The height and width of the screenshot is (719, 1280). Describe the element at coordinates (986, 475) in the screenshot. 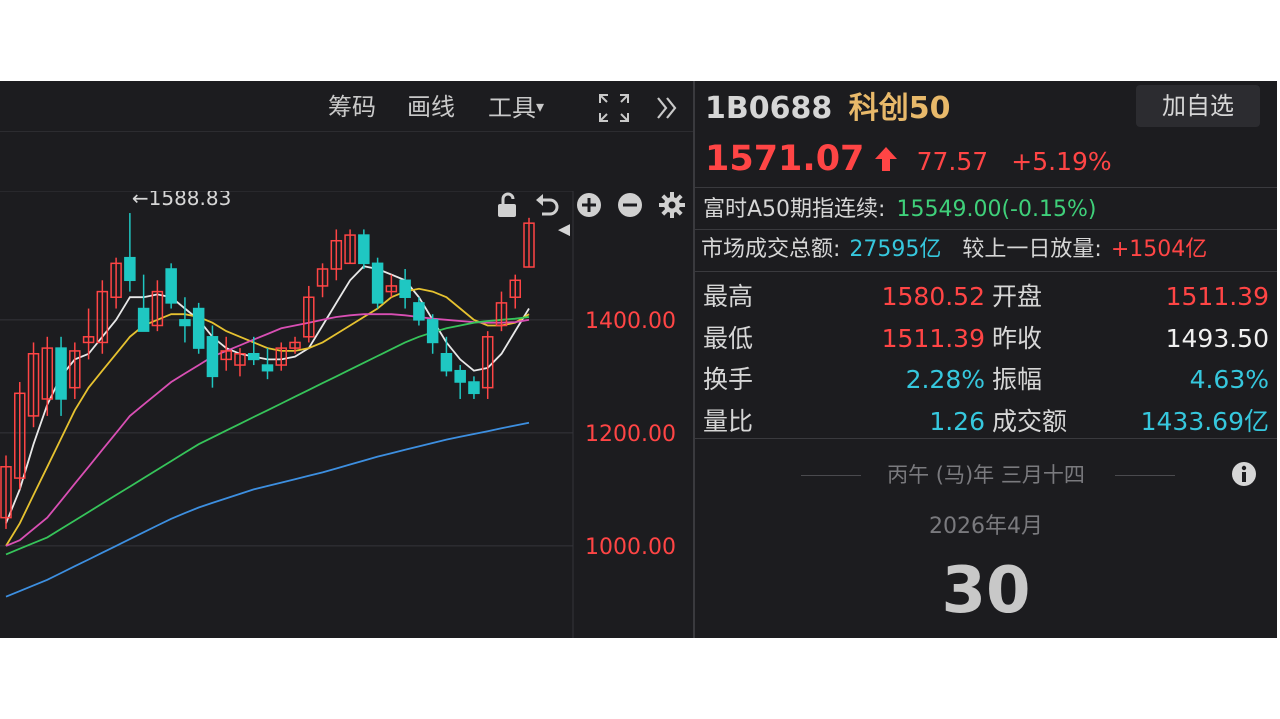

I see `lunar-date: 丙午 (马)年 三月十四` at that location.